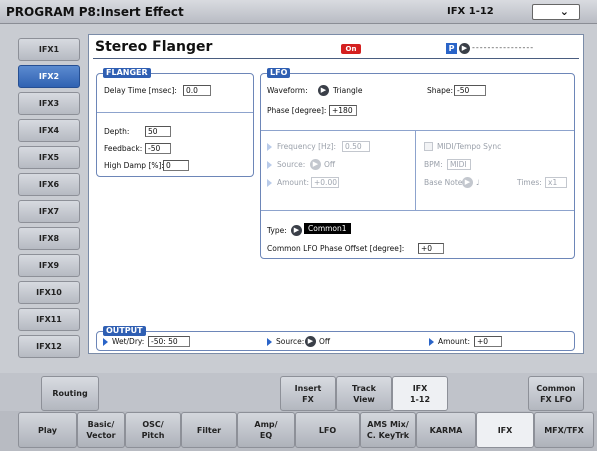 The width and height of the screenshot is (597, 451). What do you see at coordinates (158, 131) in the screenshot?
I see `depth-field: 50` at bounding box center [158, 131].